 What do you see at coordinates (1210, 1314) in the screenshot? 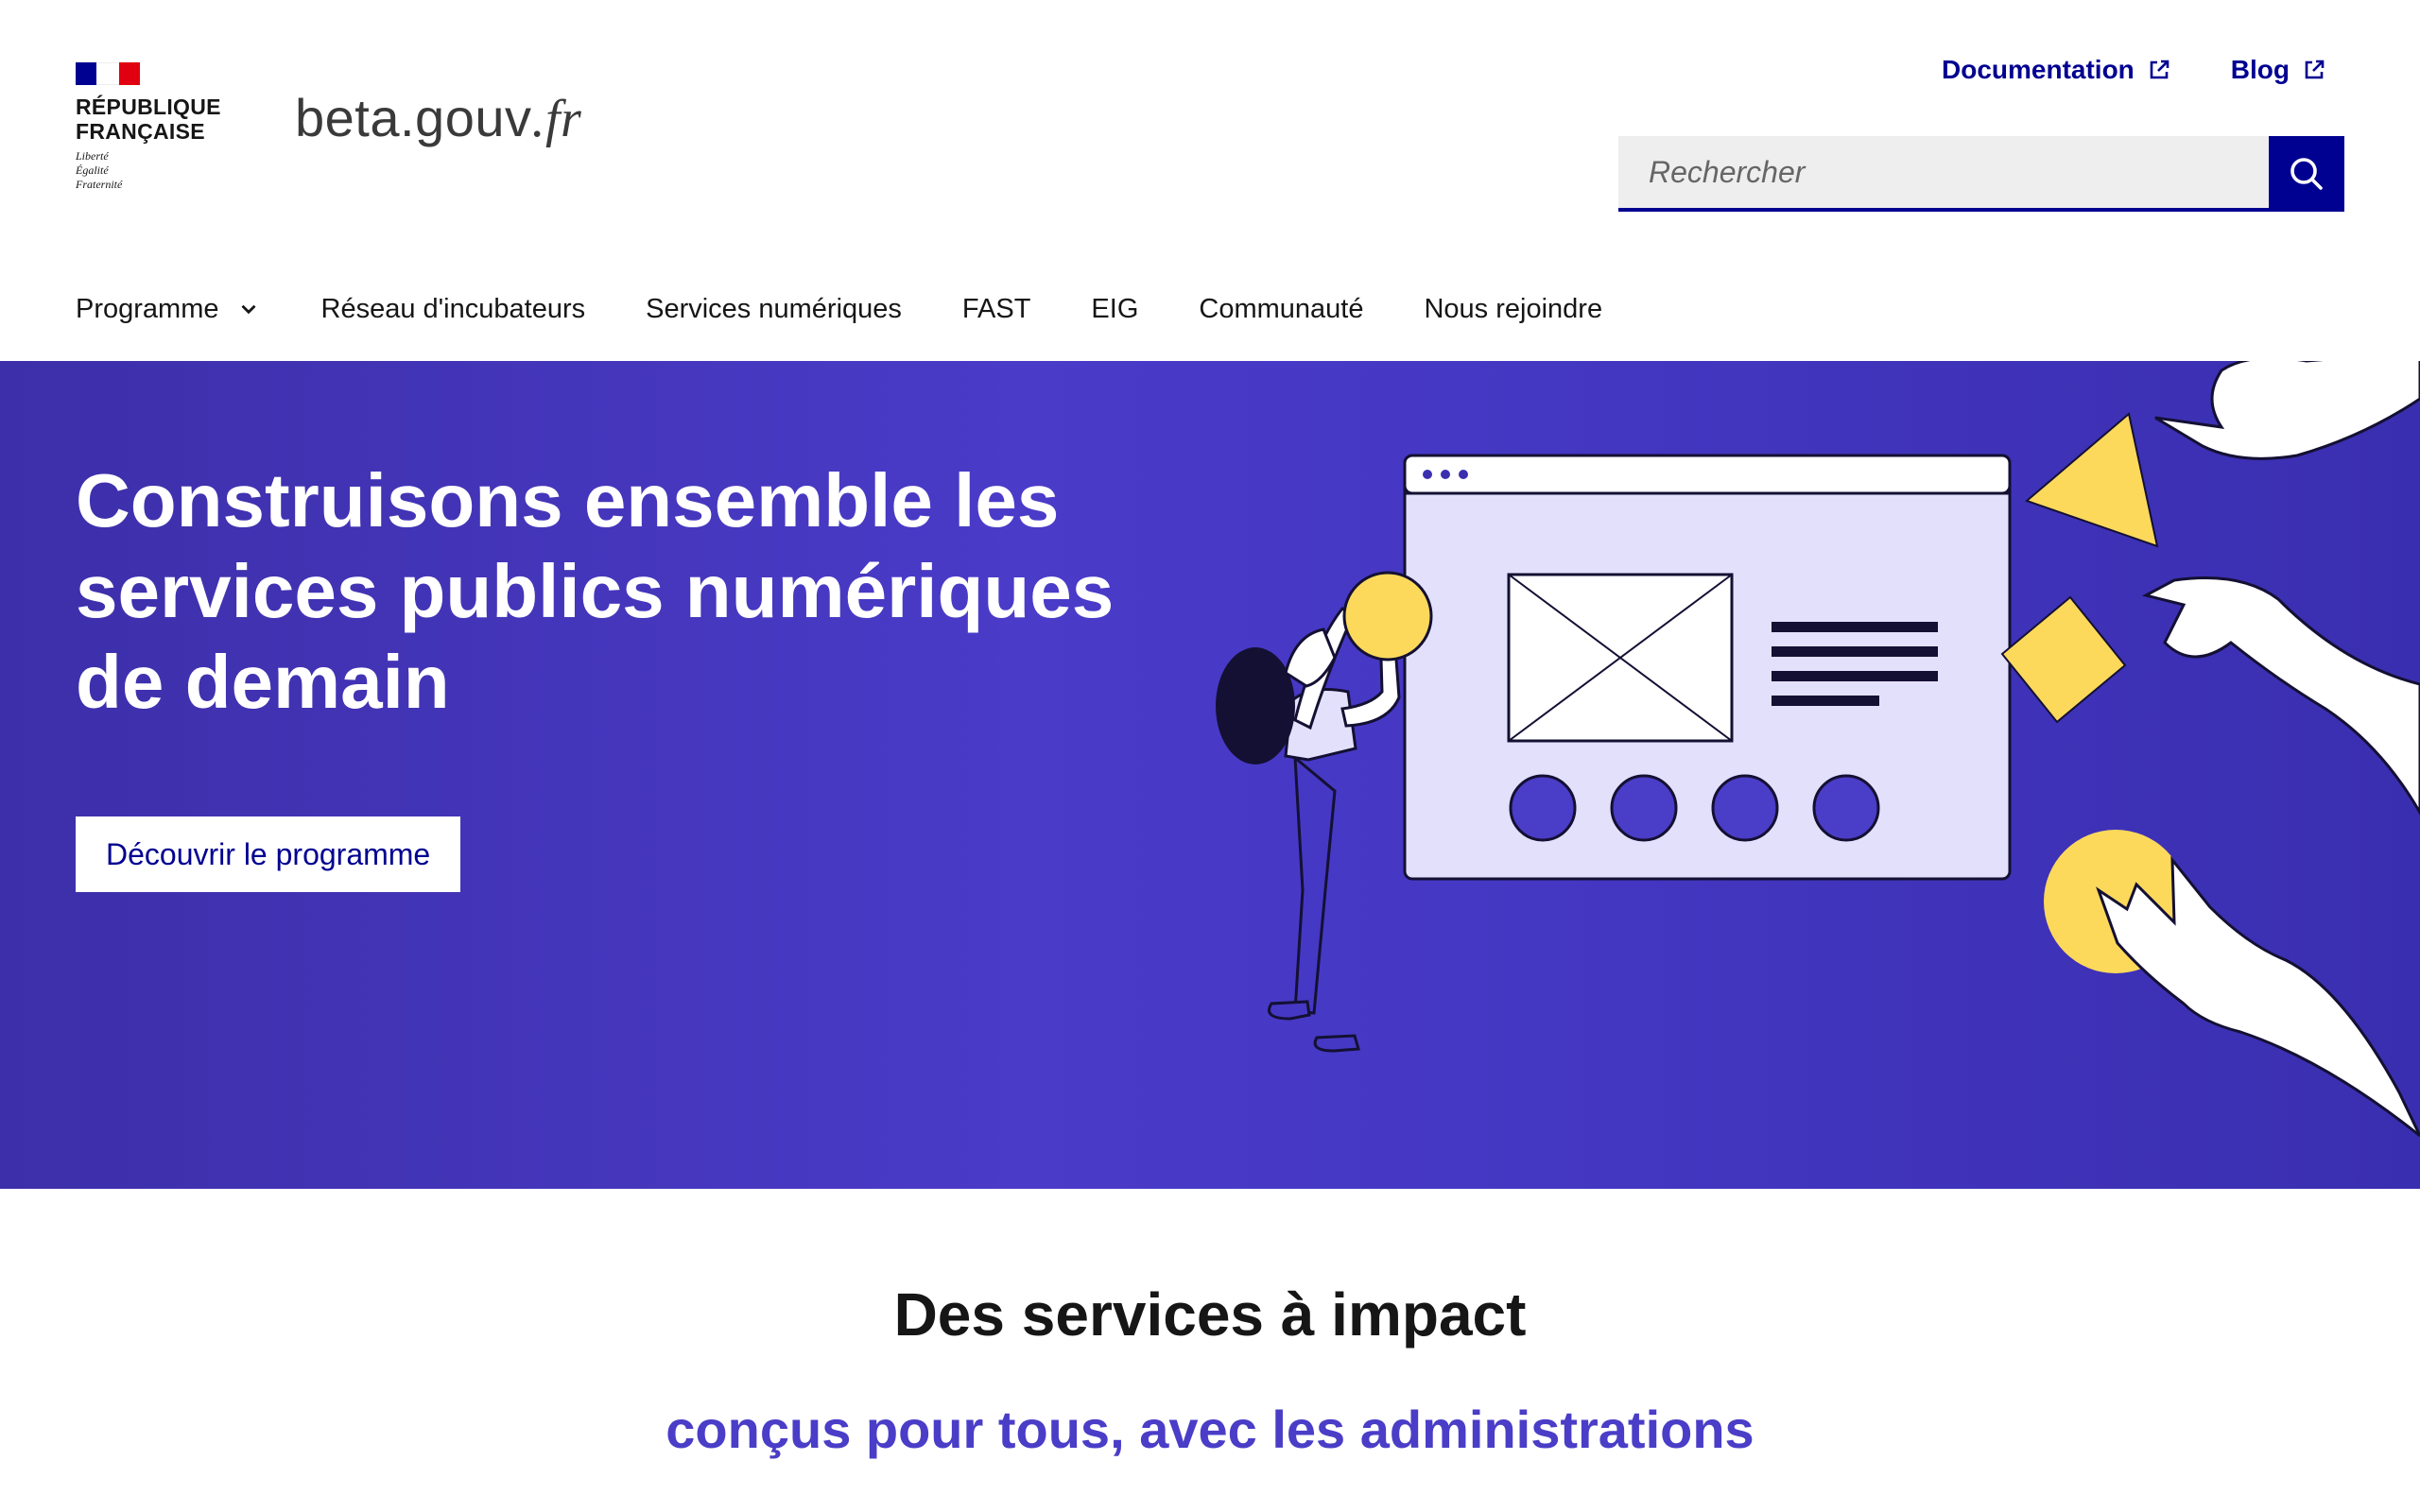
I see `impact-section-title: Des services à impact` at bounding box center [1210, 1314].